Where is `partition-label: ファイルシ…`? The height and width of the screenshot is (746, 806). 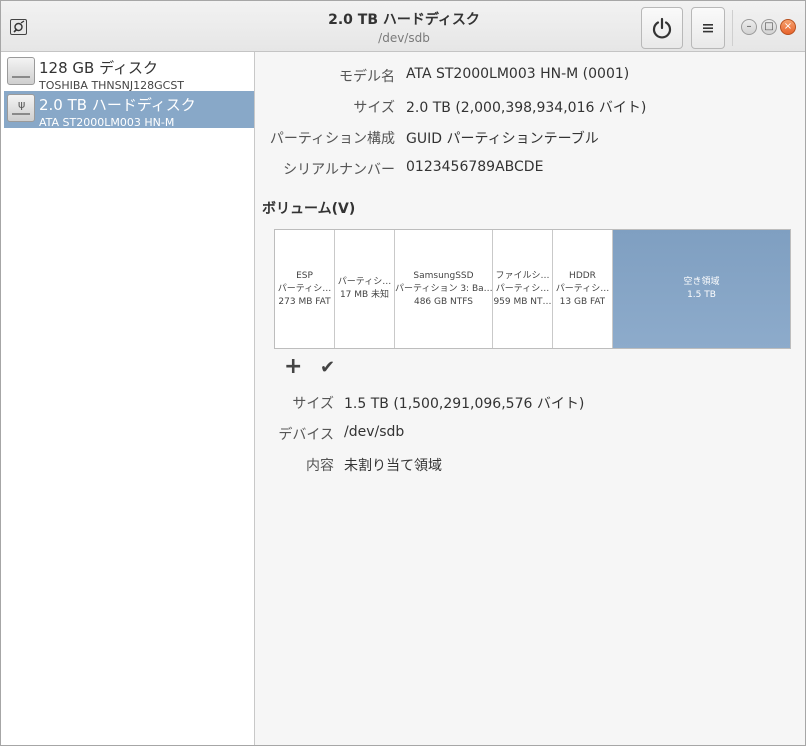
partition-label: ファイルシ… is located at coordinates (522, 275).